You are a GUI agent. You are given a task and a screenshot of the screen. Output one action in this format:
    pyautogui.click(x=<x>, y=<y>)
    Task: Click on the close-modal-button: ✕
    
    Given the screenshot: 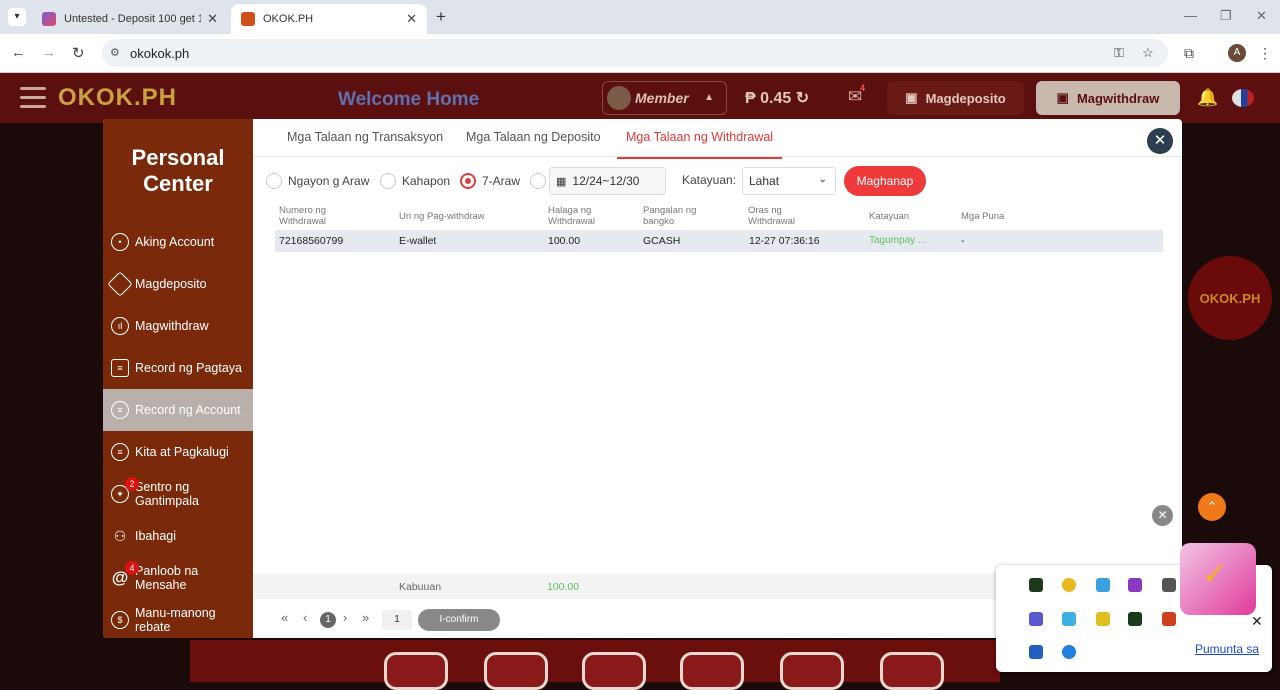 What is the action you would take?
    pyautogui.click(x=1160, y=141)
    